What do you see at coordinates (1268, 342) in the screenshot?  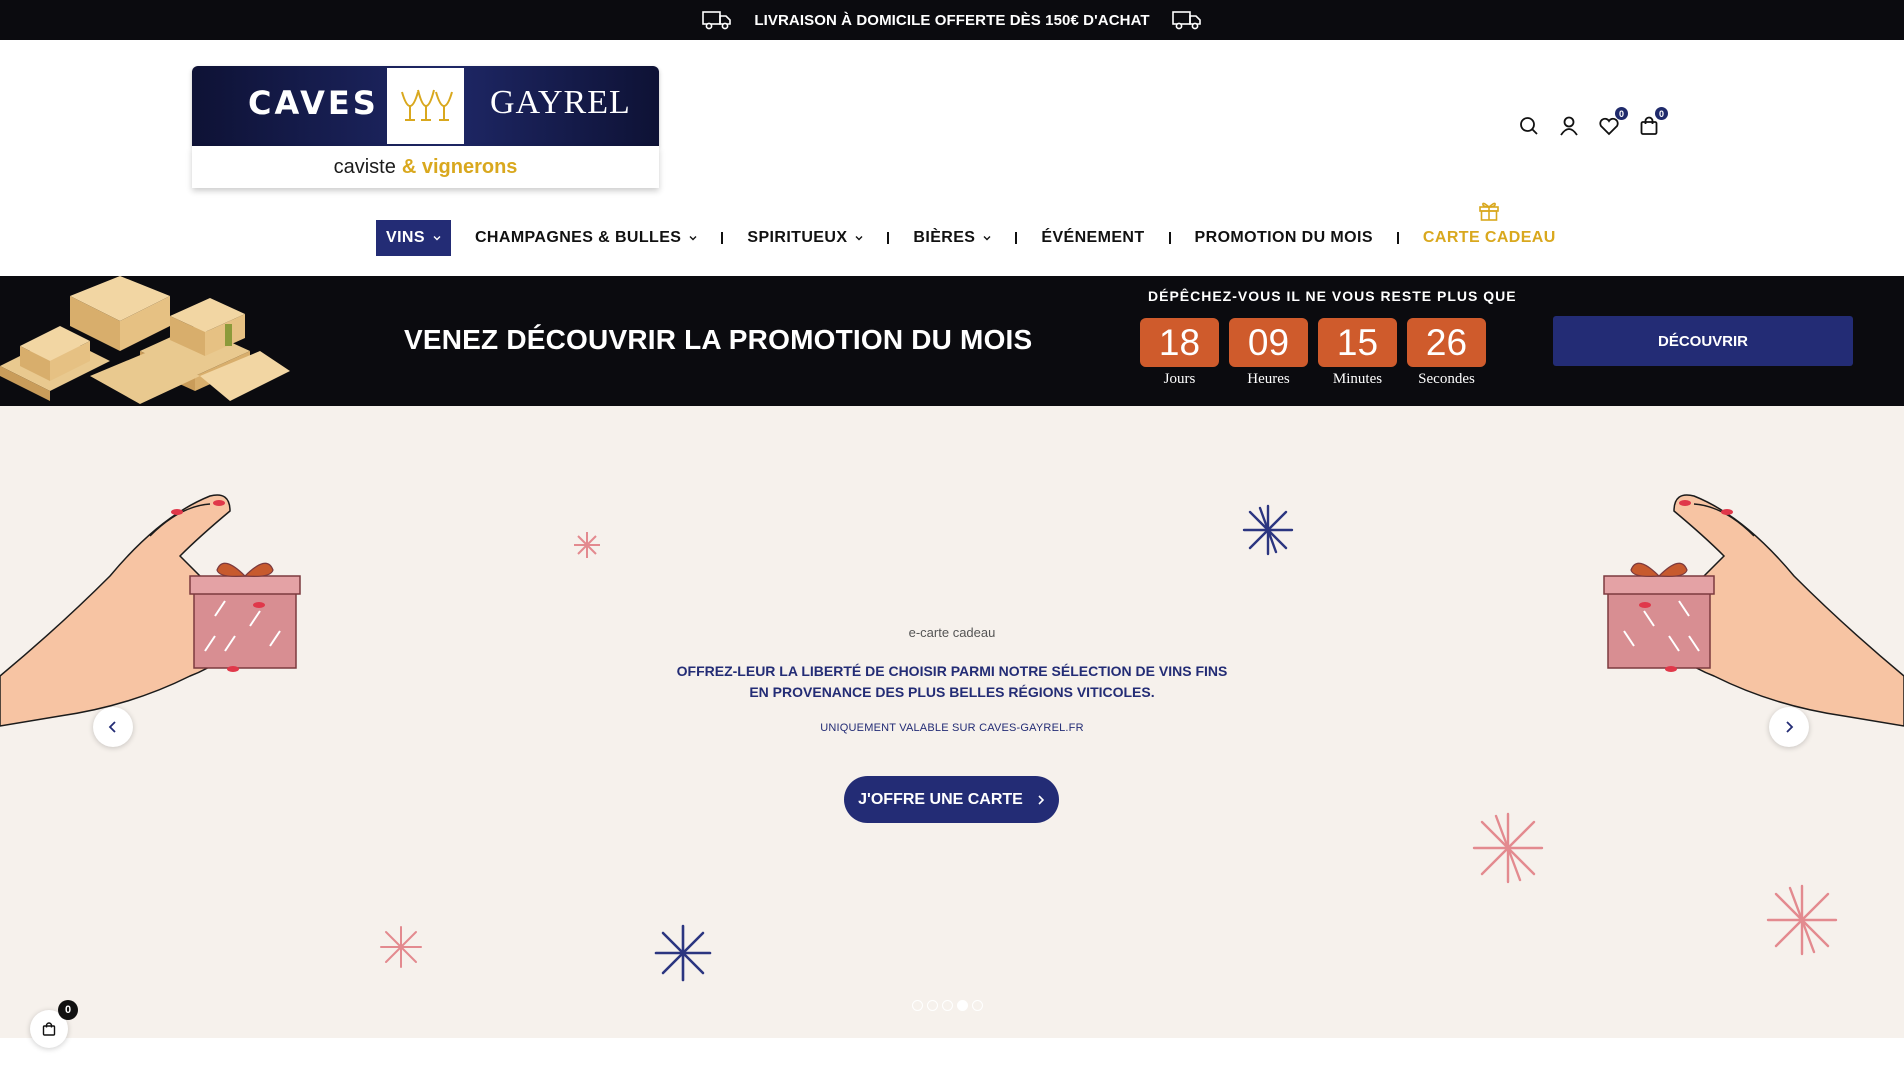 I see `countdown-value: 09` at bounding box center [1268, 342].